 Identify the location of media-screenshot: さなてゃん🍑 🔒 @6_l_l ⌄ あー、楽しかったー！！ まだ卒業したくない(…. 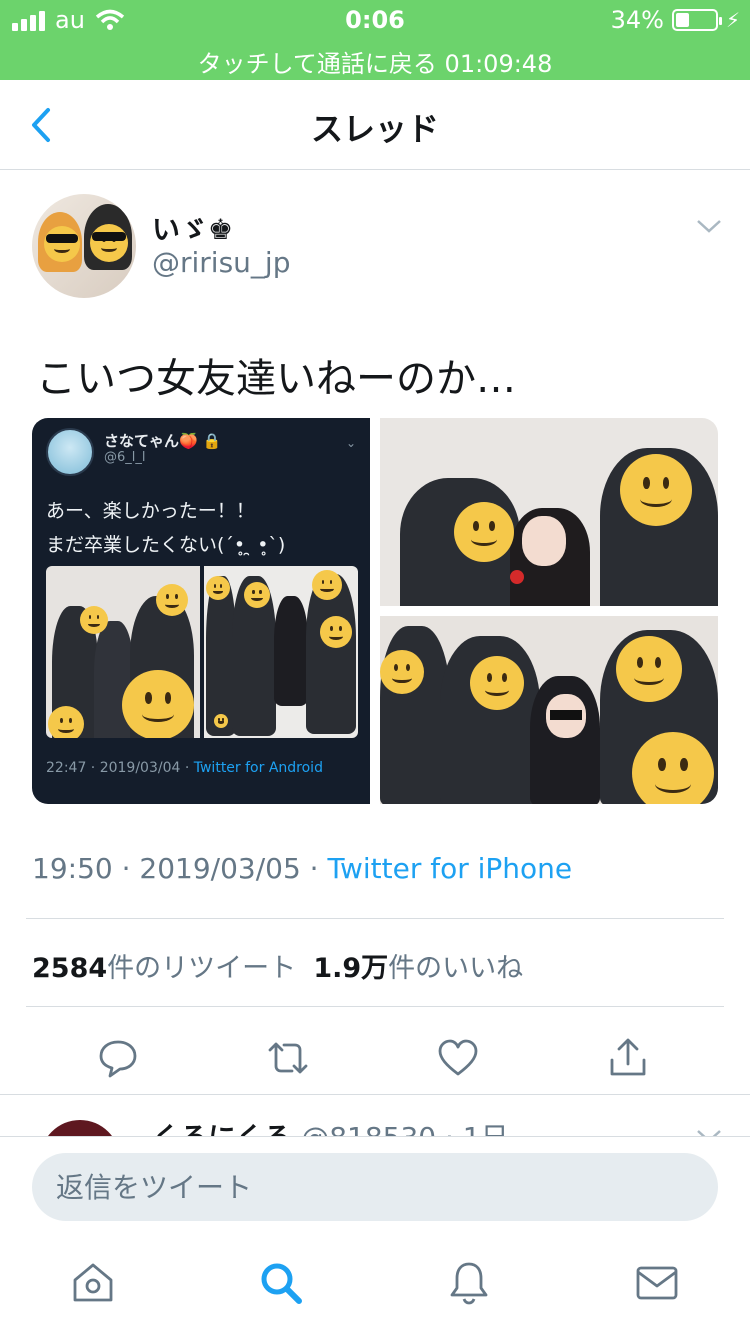
(201, 611).